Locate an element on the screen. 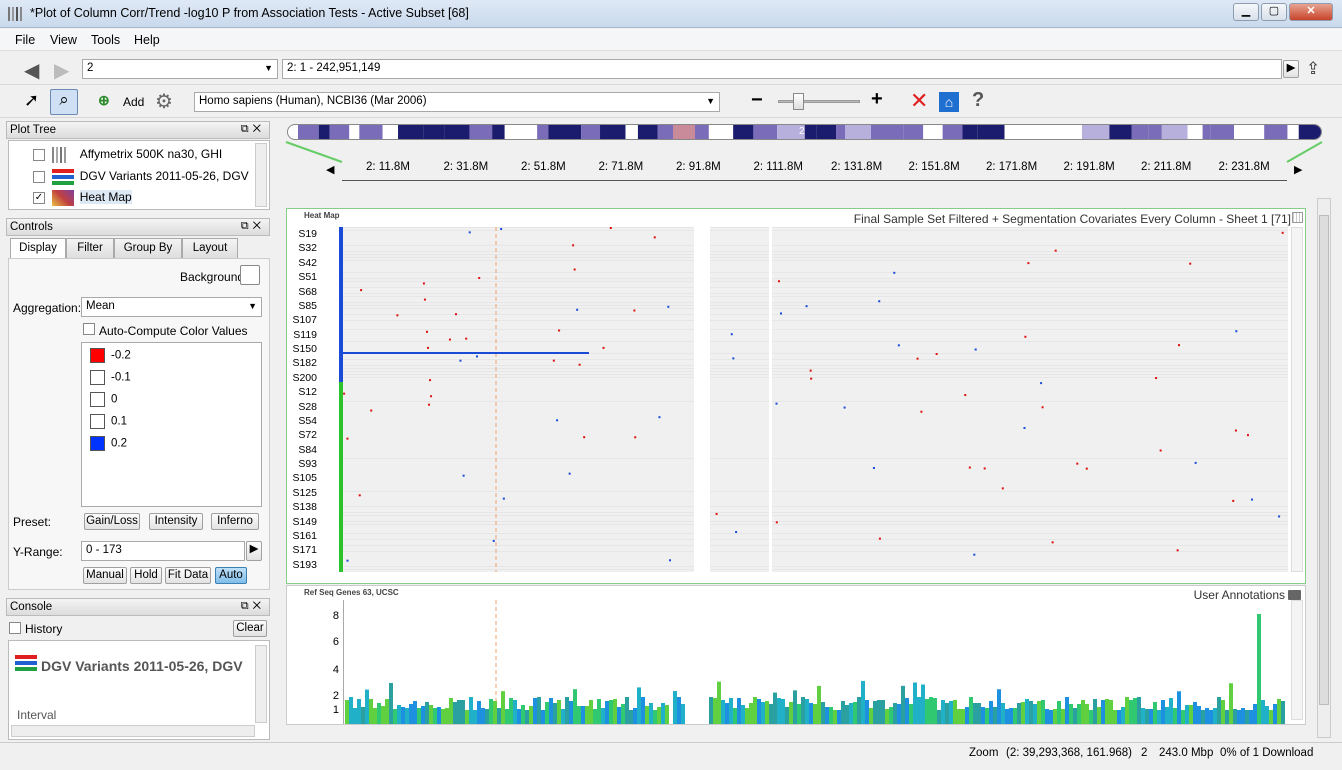 The width and height of the screenshot is (1342, 770). main-vertical-scrollbar is located at coordinates (1324, 468).